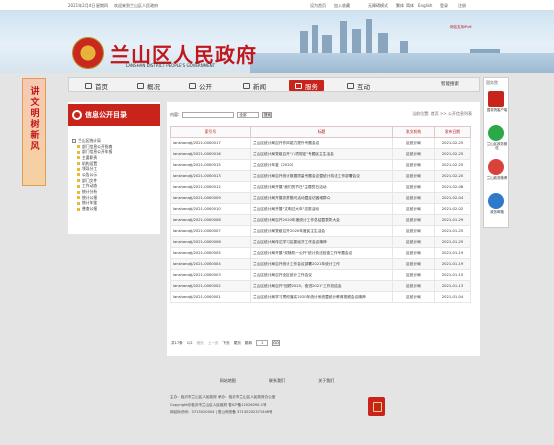 This screenshot has height=445, width=554. What do you see at coordinates (321, 209) in the screenshot?
I see `title-link: 兰山区统计局开展"文明过大年"志愿活动` at bounding box center [321, 209].